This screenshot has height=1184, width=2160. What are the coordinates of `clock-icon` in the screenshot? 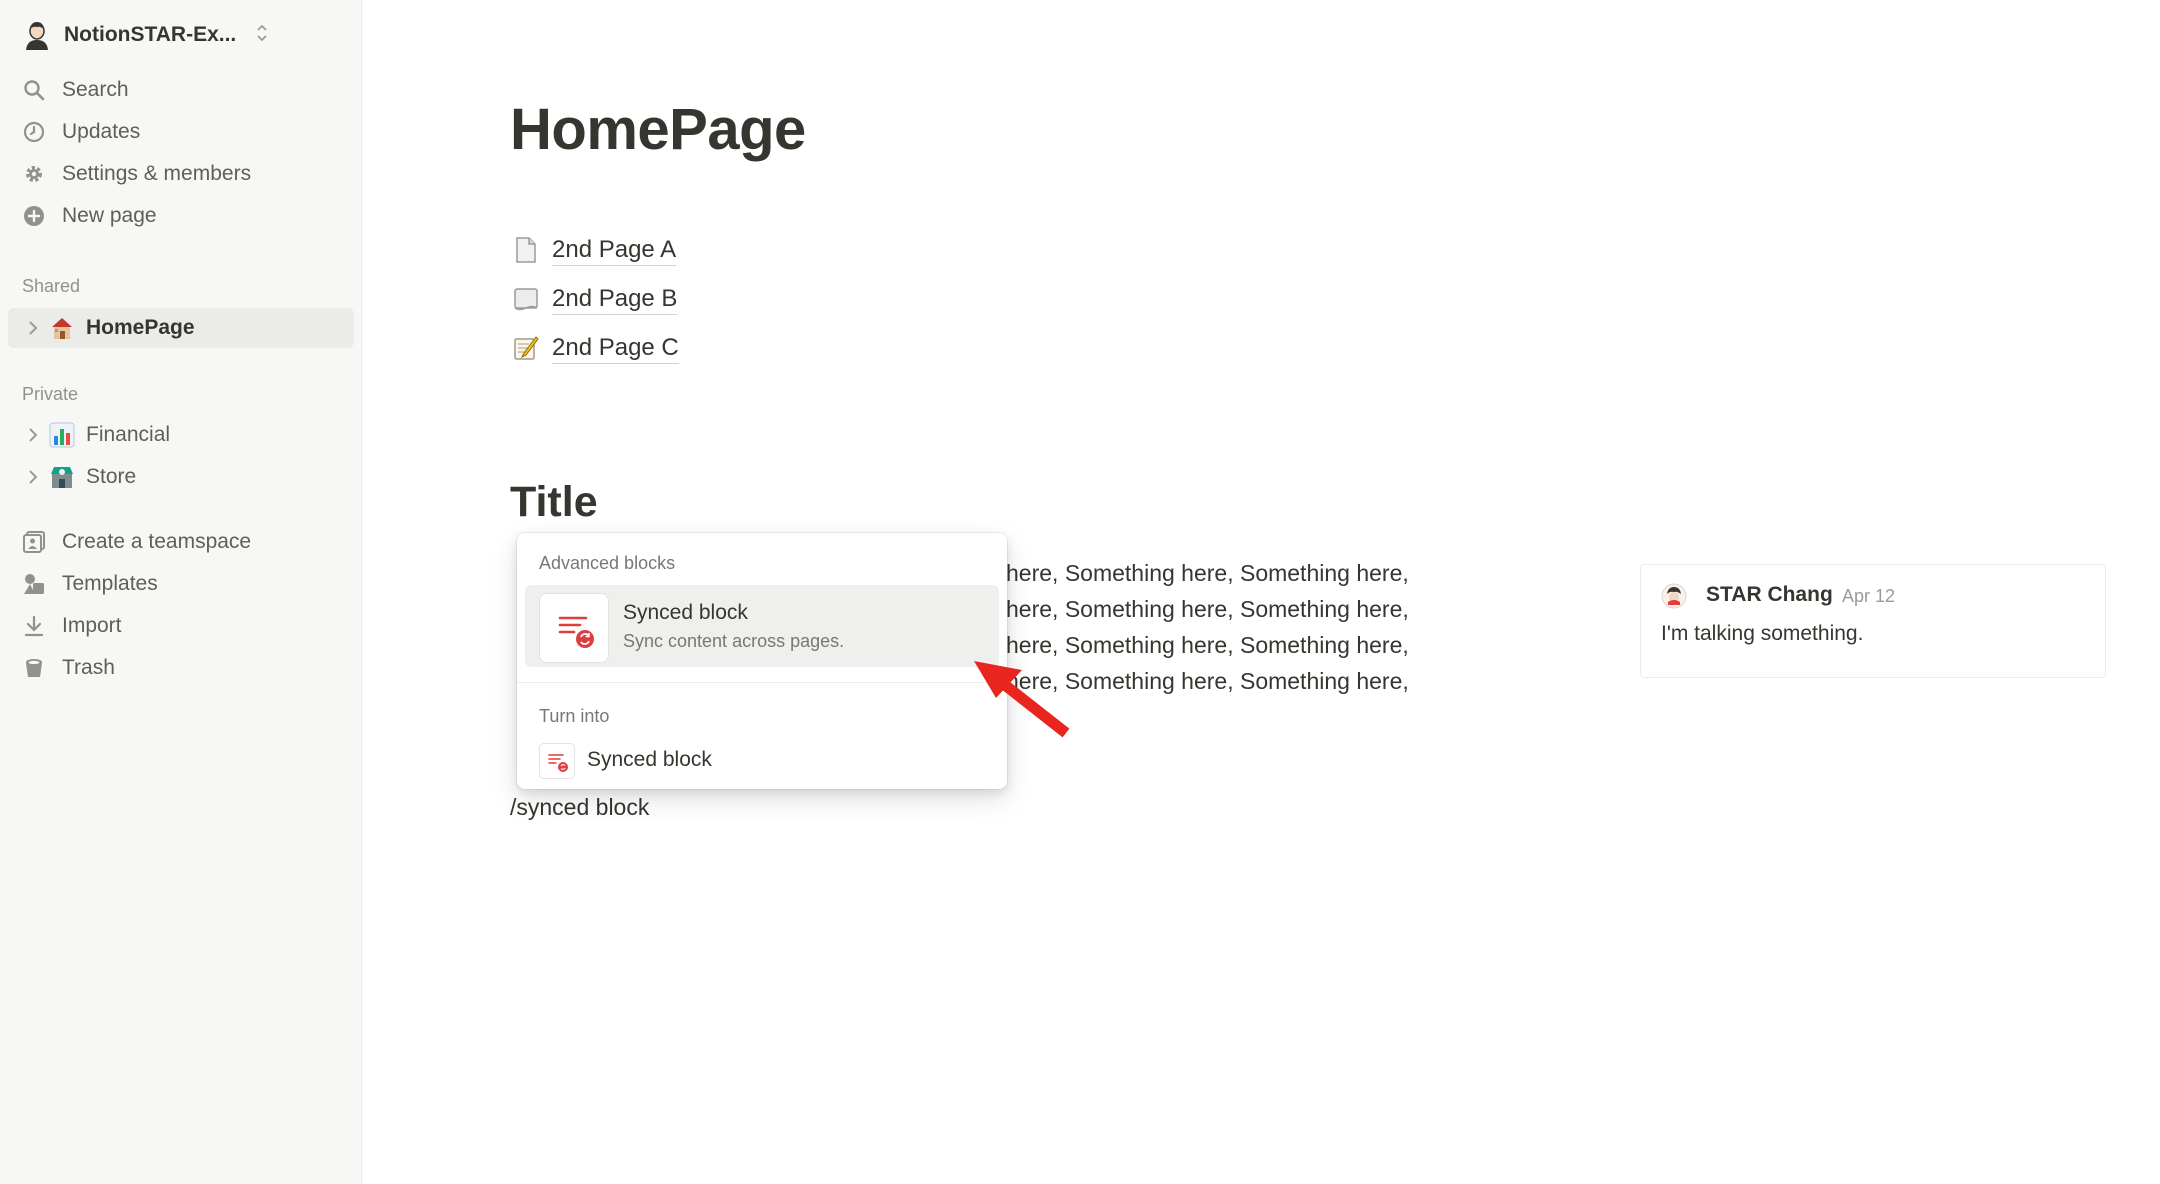 It's located at (34, 132).